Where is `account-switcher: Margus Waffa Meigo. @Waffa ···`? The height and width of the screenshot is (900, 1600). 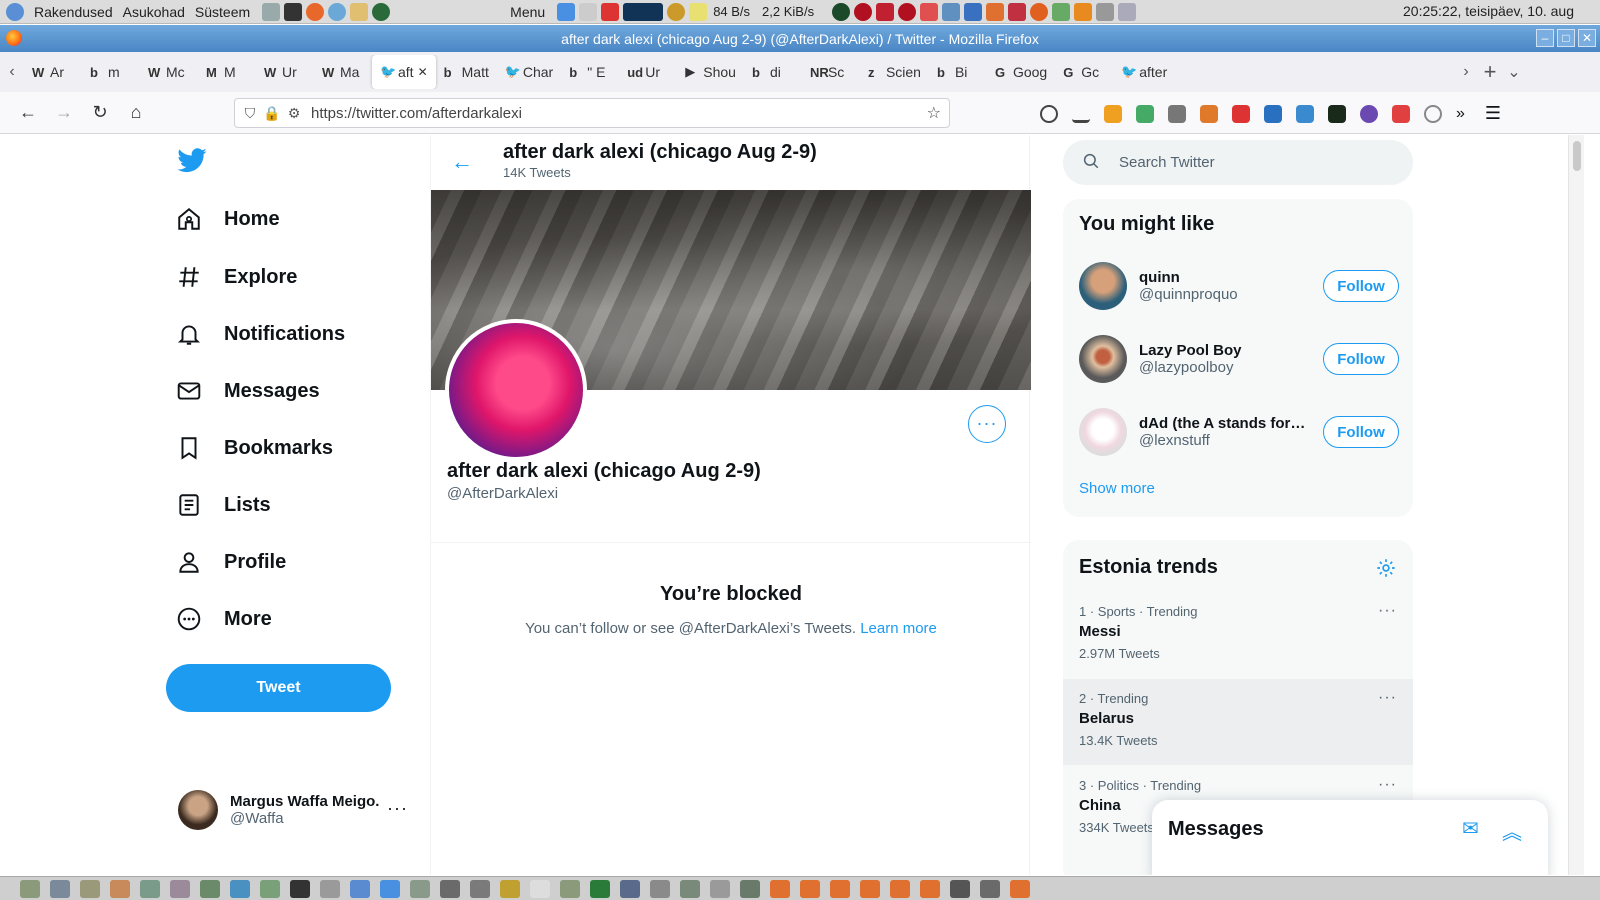 account-switcher: Margus Waffa Meigo. @Waffa ··· is located at coordinates (293, 810).